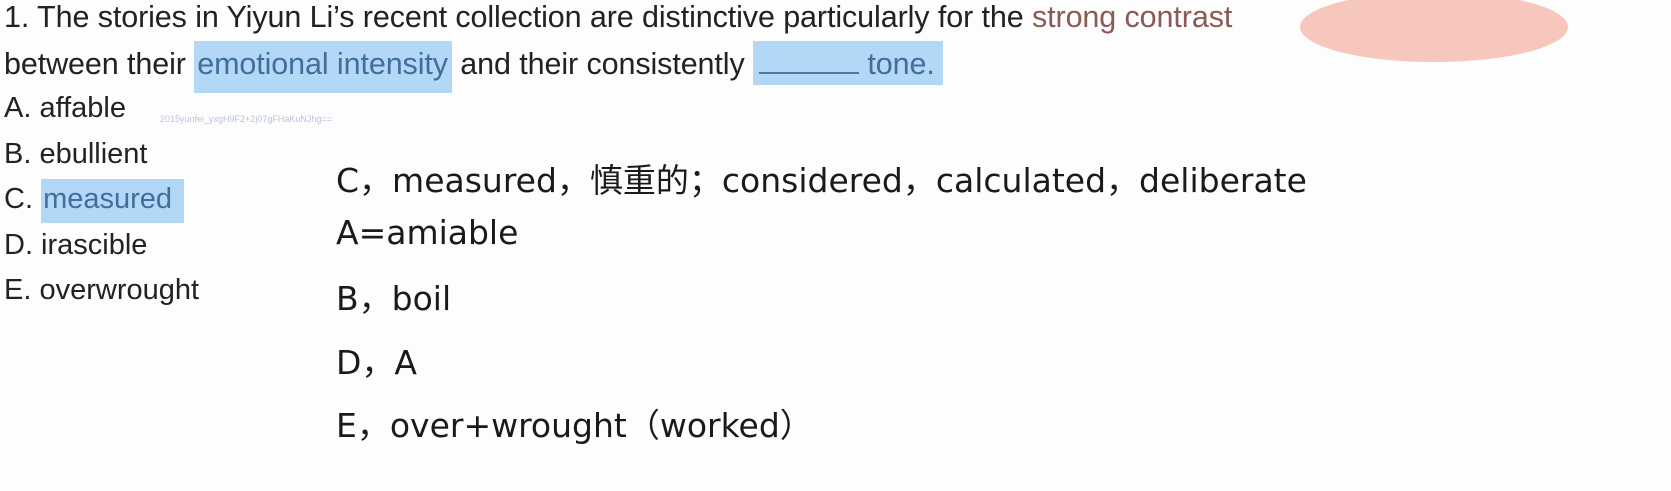 The height and width of the screenshot is (491, 1671). I want to click on highlight-measured: measured, so click(113, 201).